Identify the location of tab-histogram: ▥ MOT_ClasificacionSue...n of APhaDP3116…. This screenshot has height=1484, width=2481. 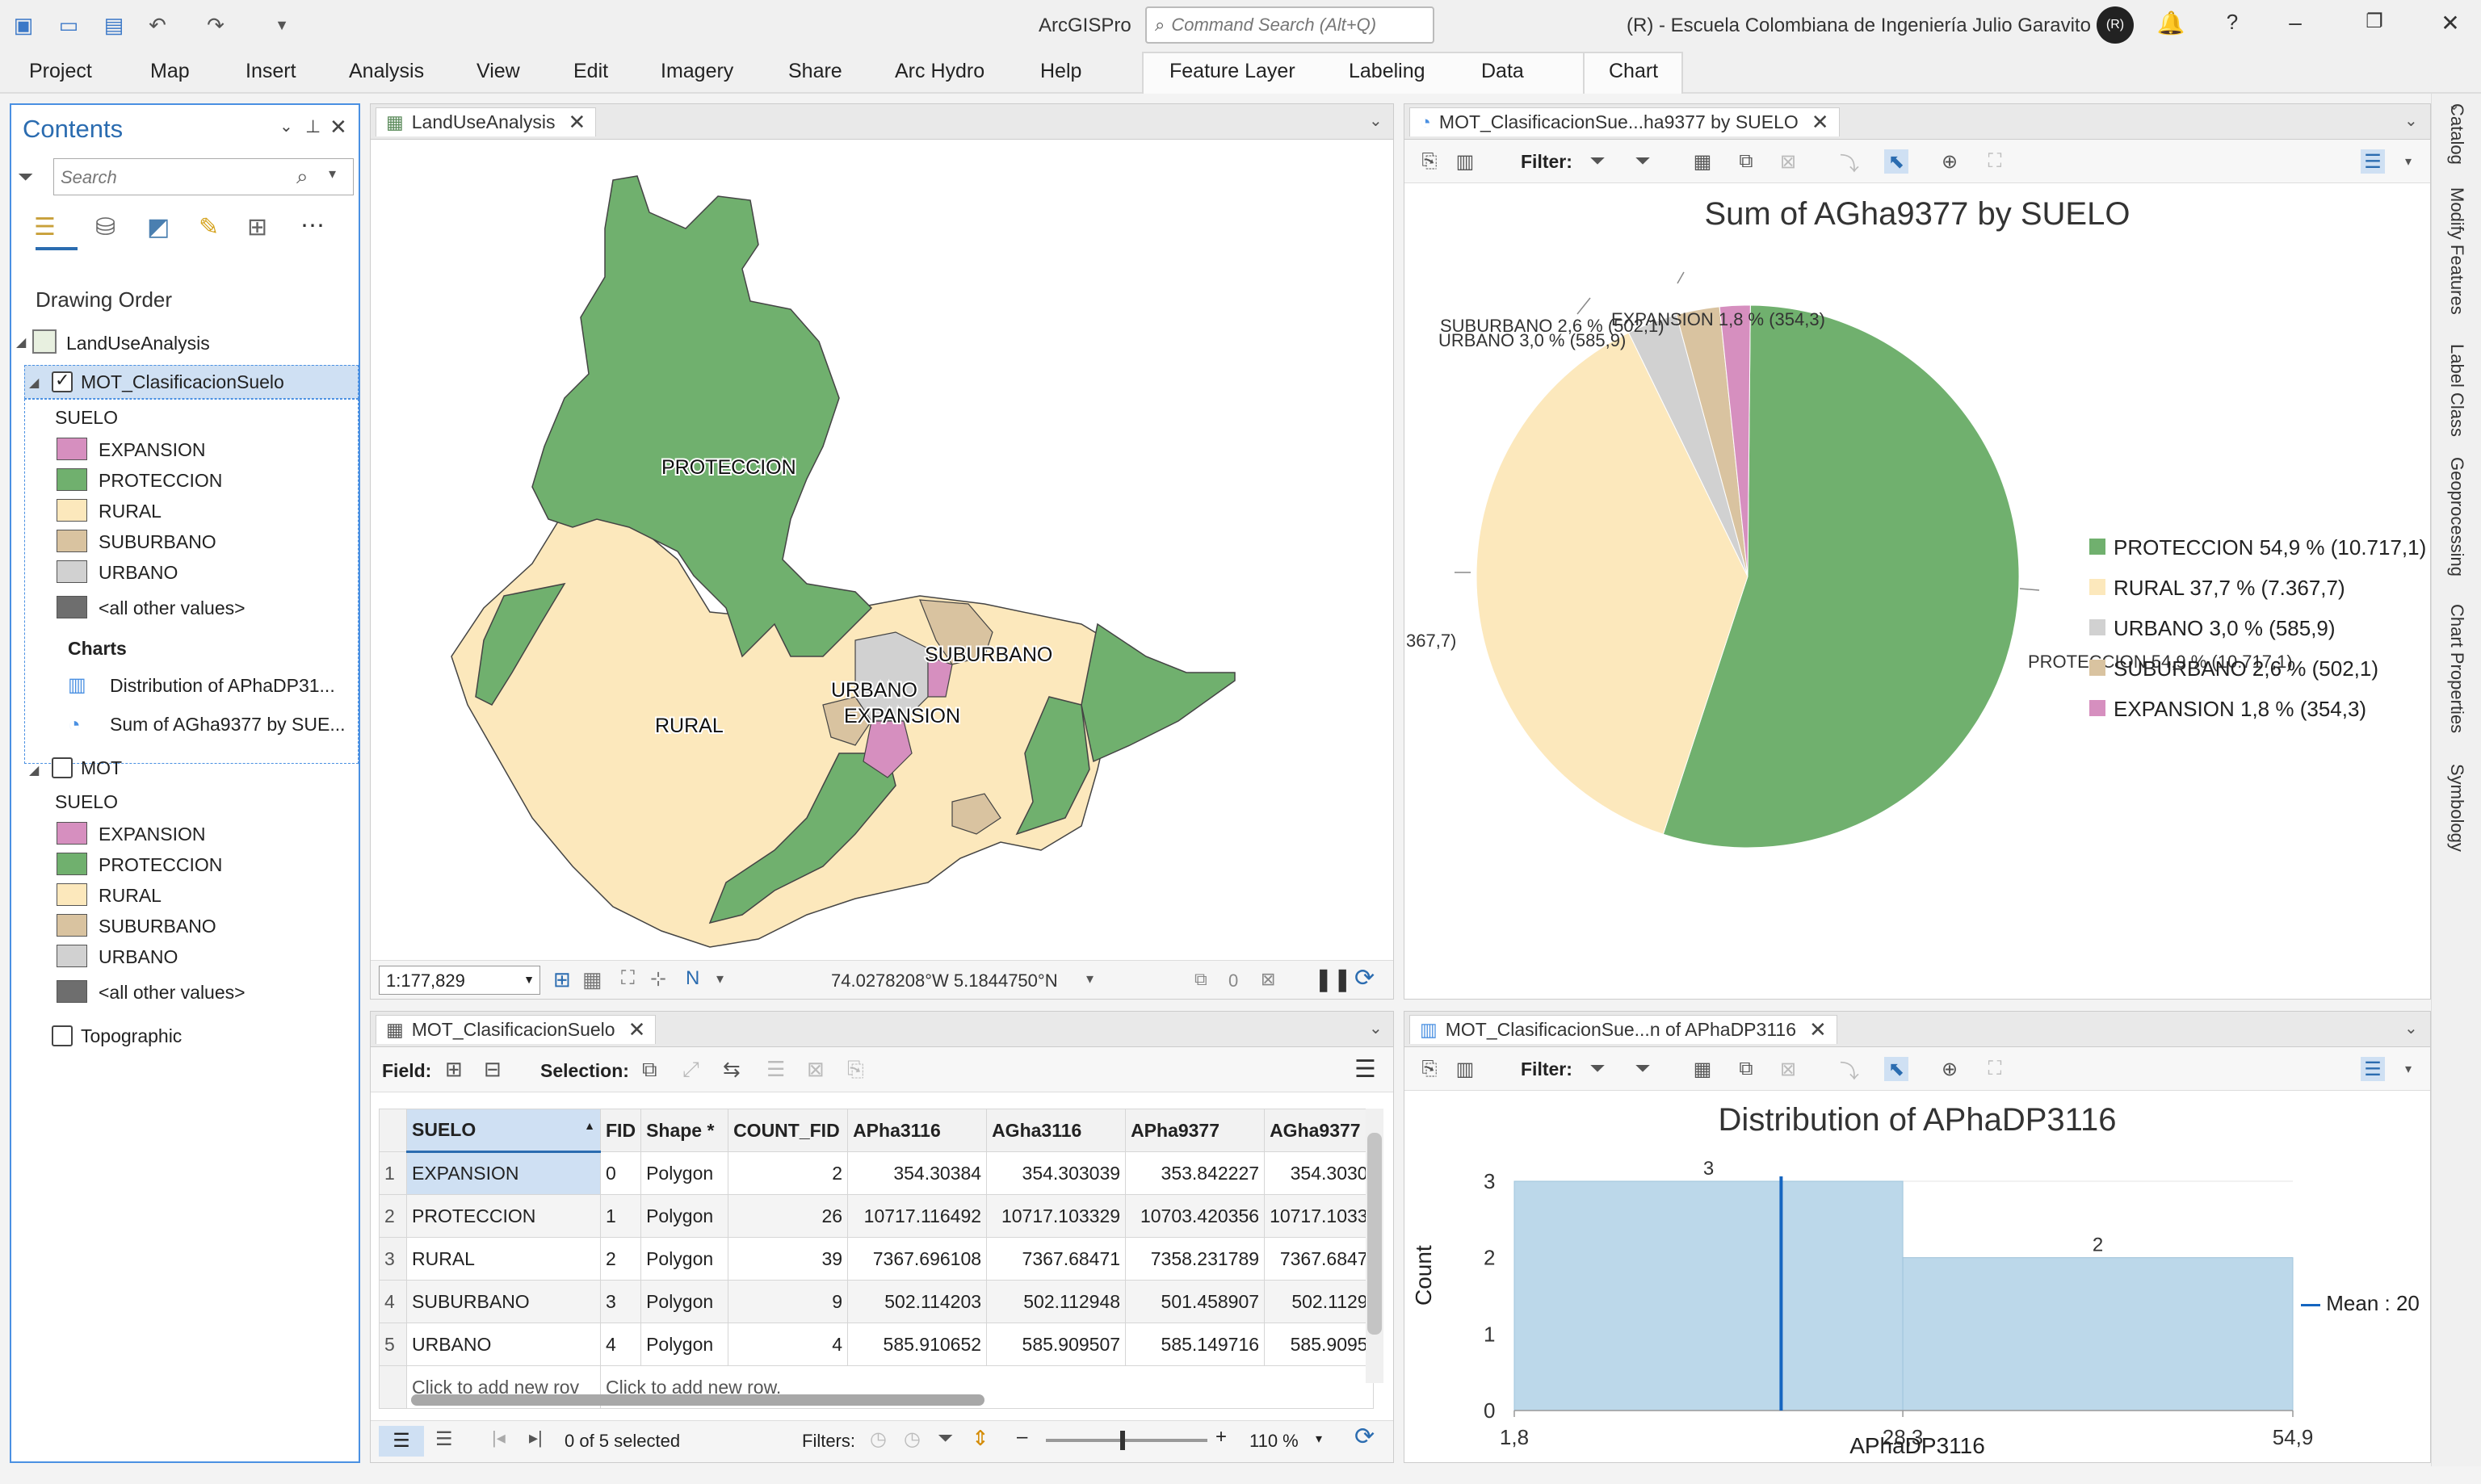
(1623, 1029).